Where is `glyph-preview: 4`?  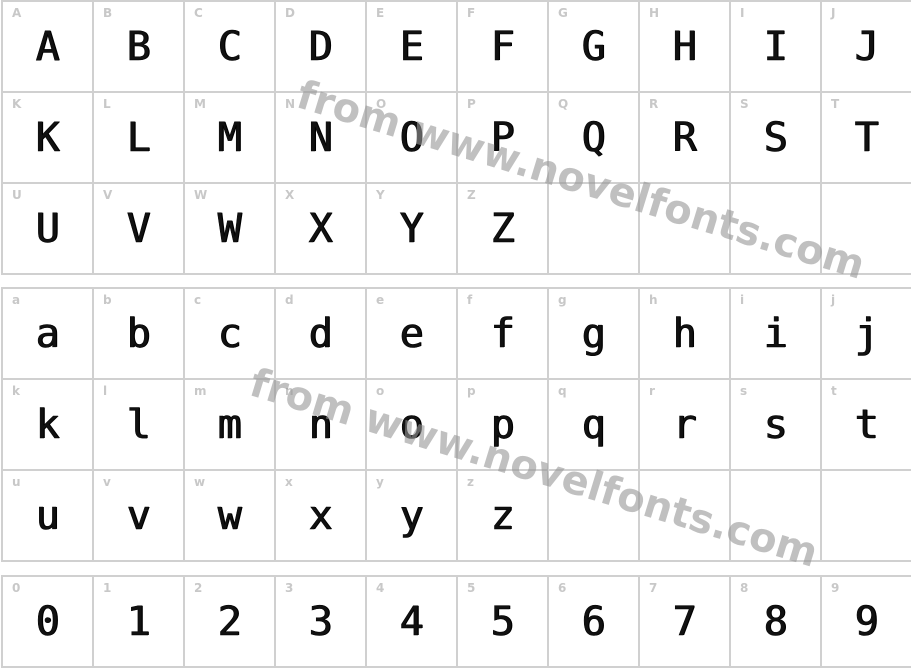 glyph-preview: 4 is located at coordinates (411, 622).